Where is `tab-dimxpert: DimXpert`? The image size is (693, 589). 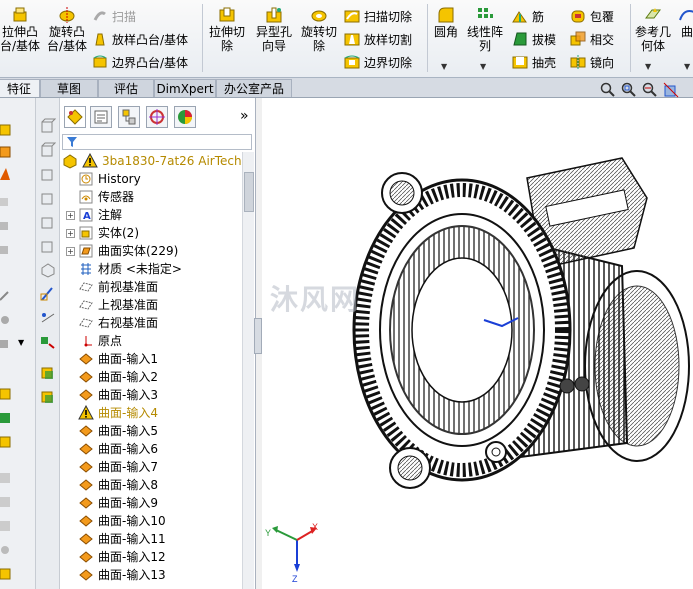 tab-dimxpert: DimXpert is located at coordinates (185, 88).